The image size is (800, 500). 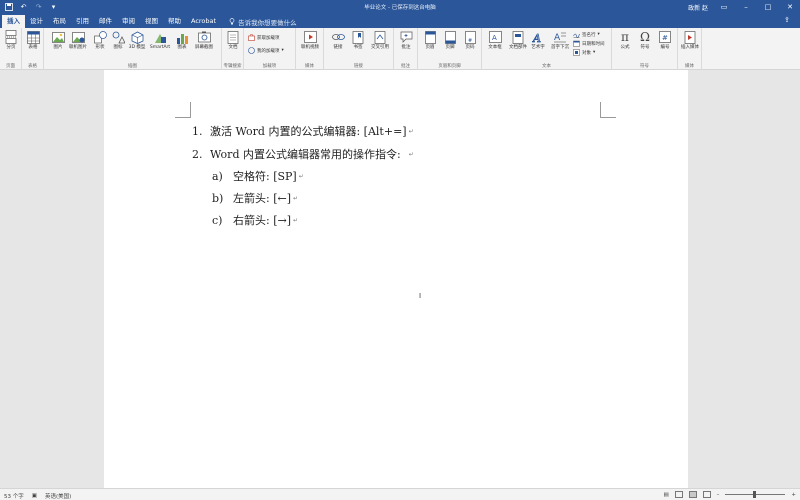 What do you see at coordinates (217, 176) in the screenshot?
I see `sublist-letter: a)` at bounding box center [217, 176].